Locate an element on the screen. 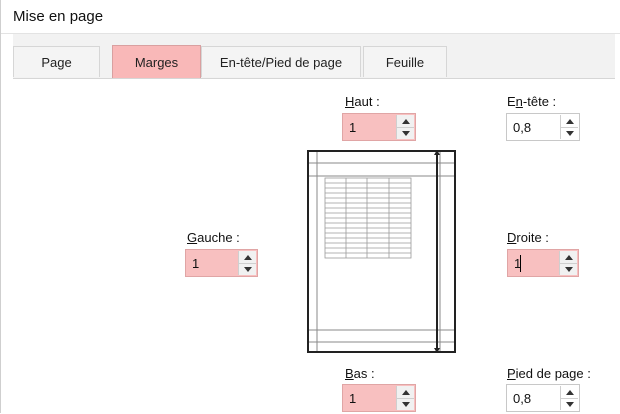  text-cursor is located at coordinates (520, 263).